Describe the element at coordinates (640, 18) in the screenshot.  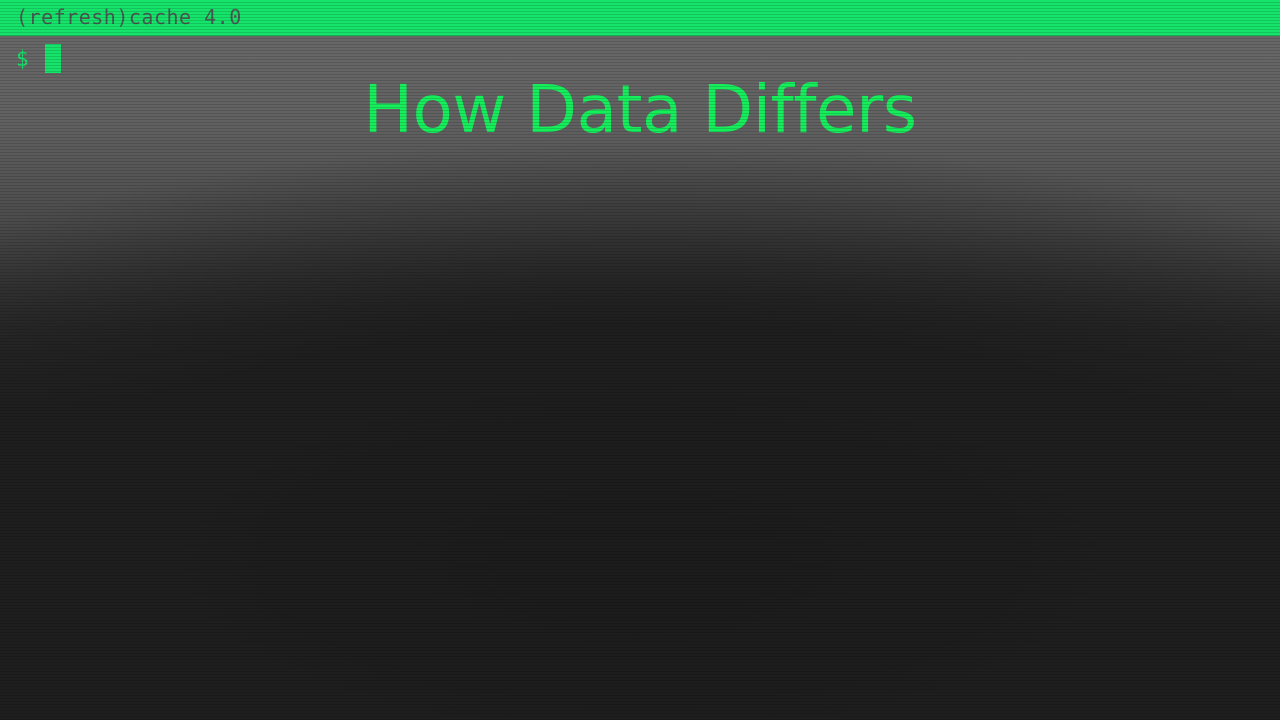
I see `title-bar: (refresh)cache 4.0` at that location.